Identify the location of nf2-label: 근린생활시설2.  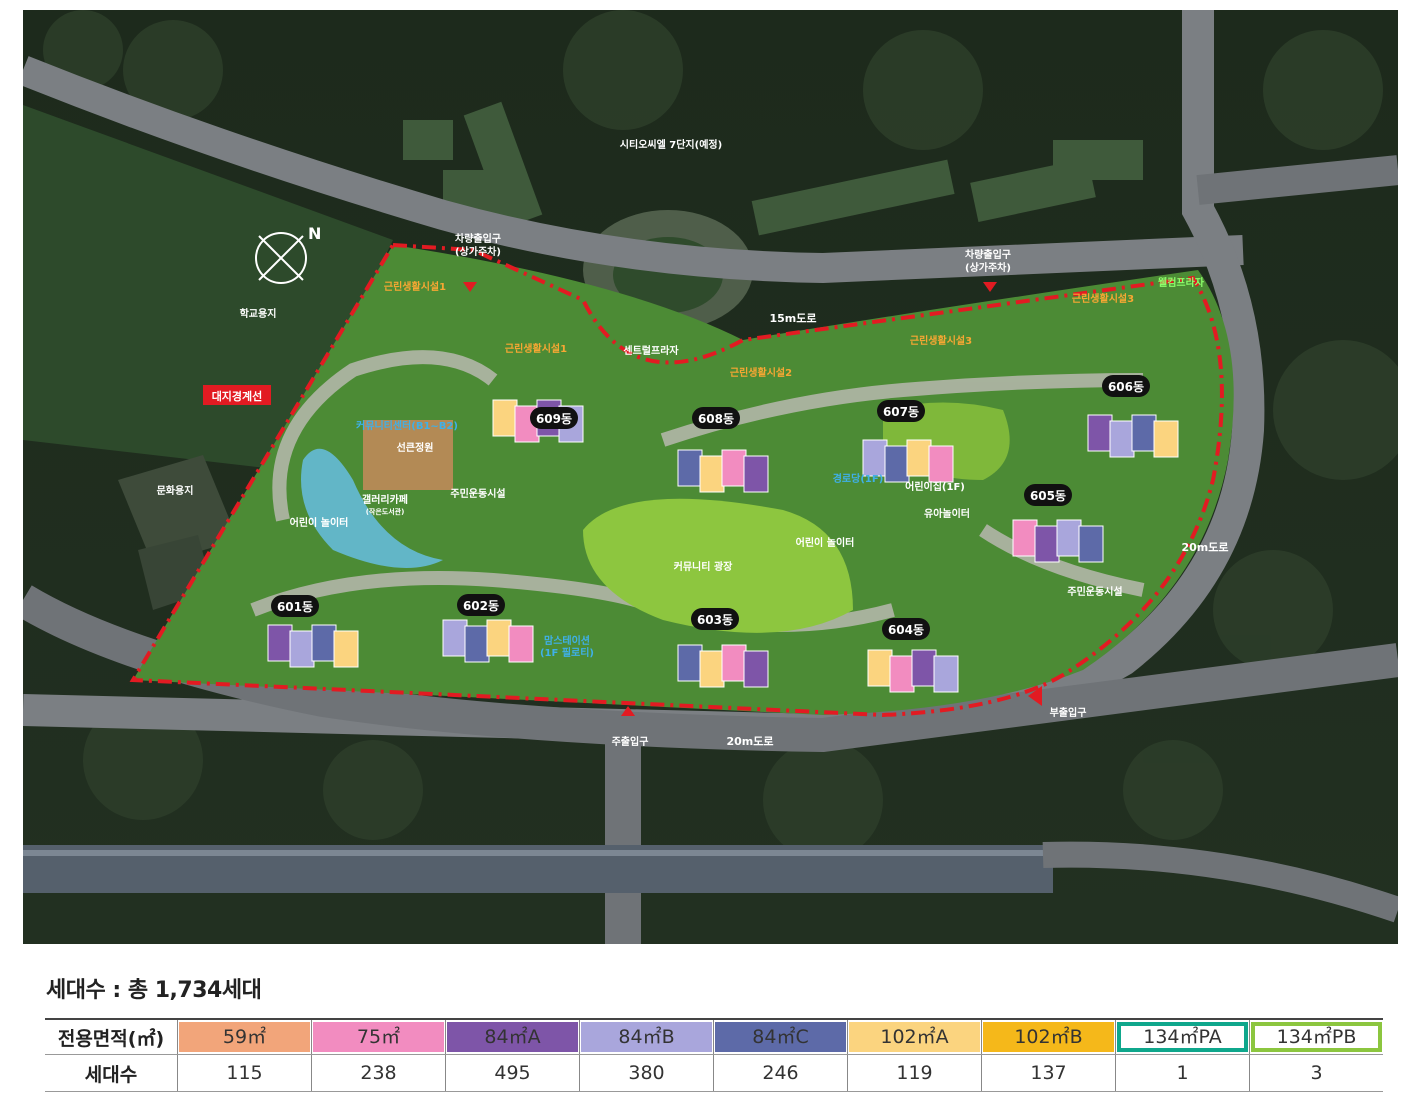
(761, 372).